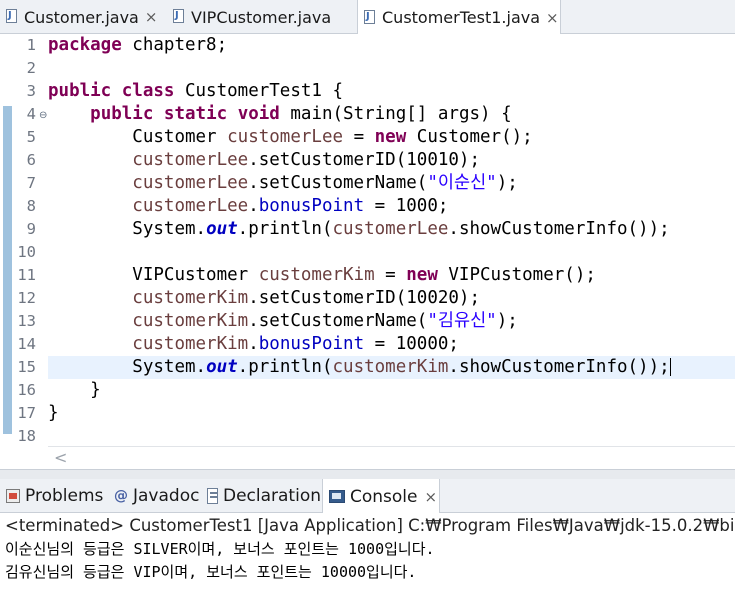 Image resolution: width=735 pixels, height=600 pixels. I want to click on line-number: 13, so click(26, 321).